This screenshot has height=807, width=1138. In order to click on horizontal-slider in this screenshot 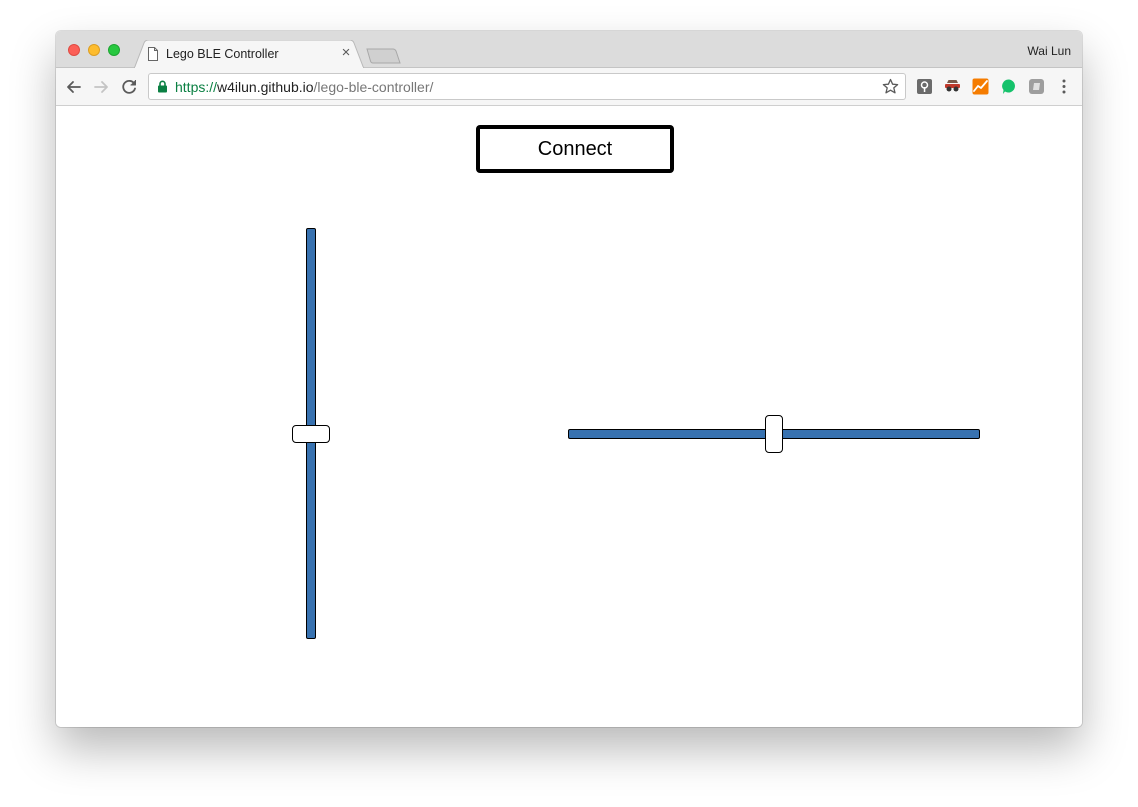, I will do `click(774, 434)`.